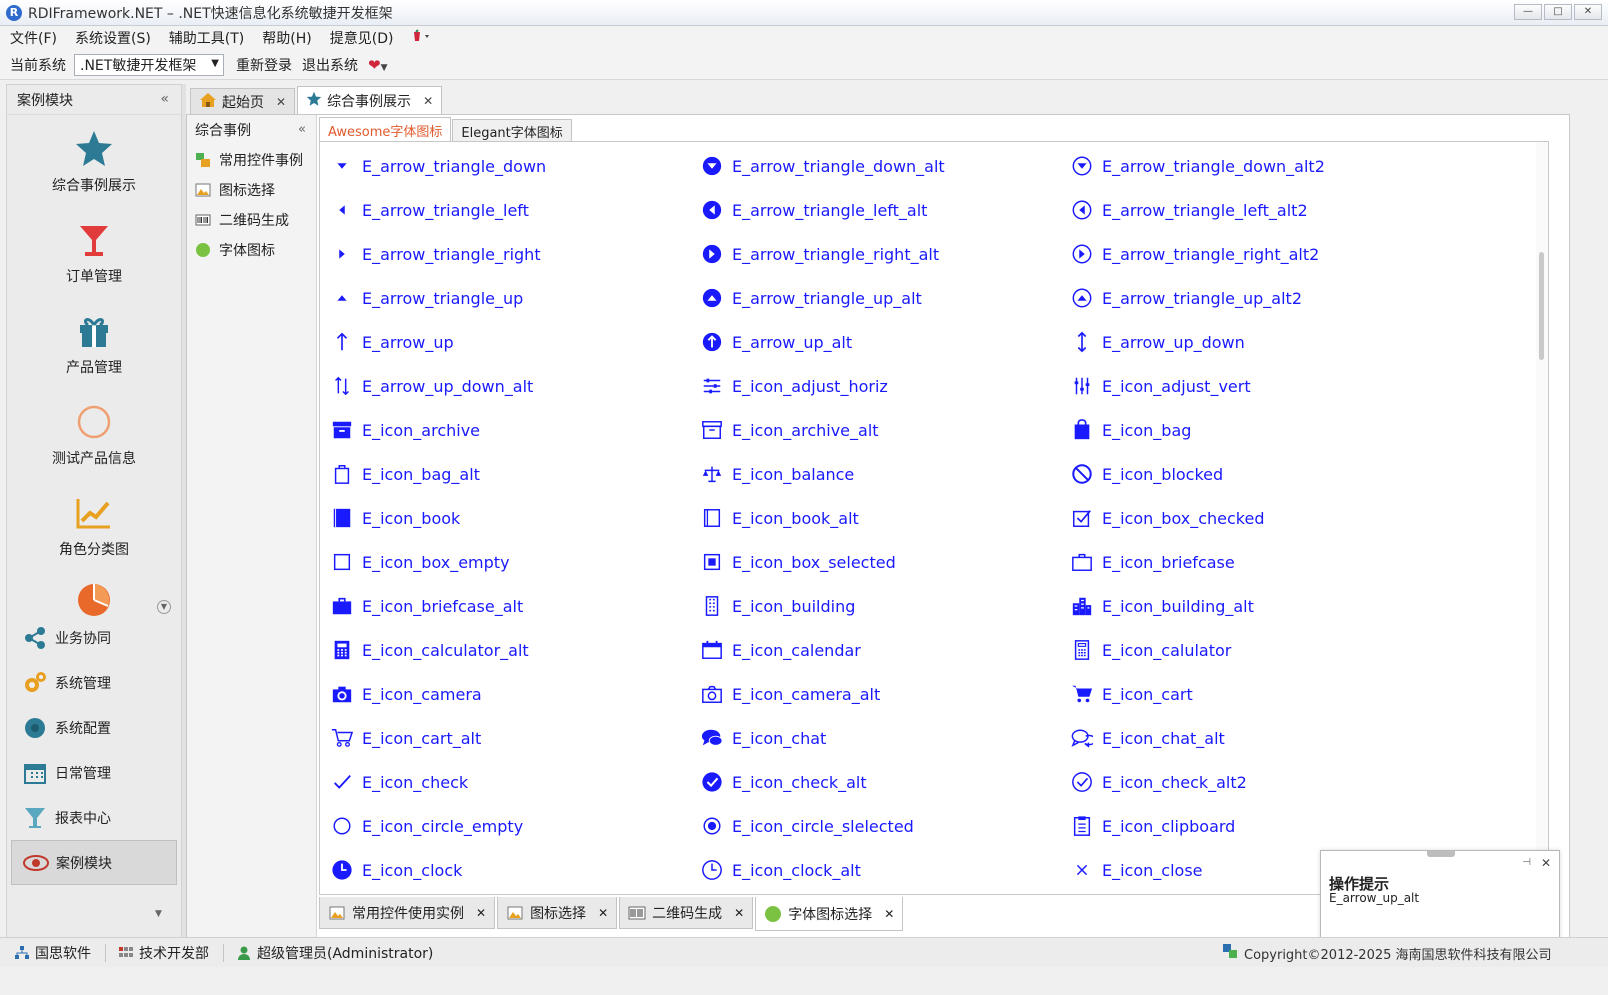 This screenshot has height=995, width=1608. I want to click on icon-list-item: E_arrow_triangle_right, so click(515, 254).